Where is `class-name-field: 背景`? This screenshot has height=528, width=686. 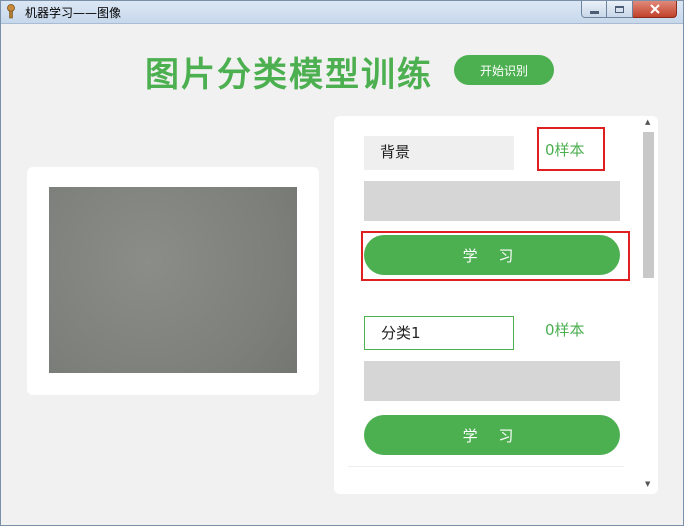
class-name-field: 背景 is located at coordinates (439, 153).